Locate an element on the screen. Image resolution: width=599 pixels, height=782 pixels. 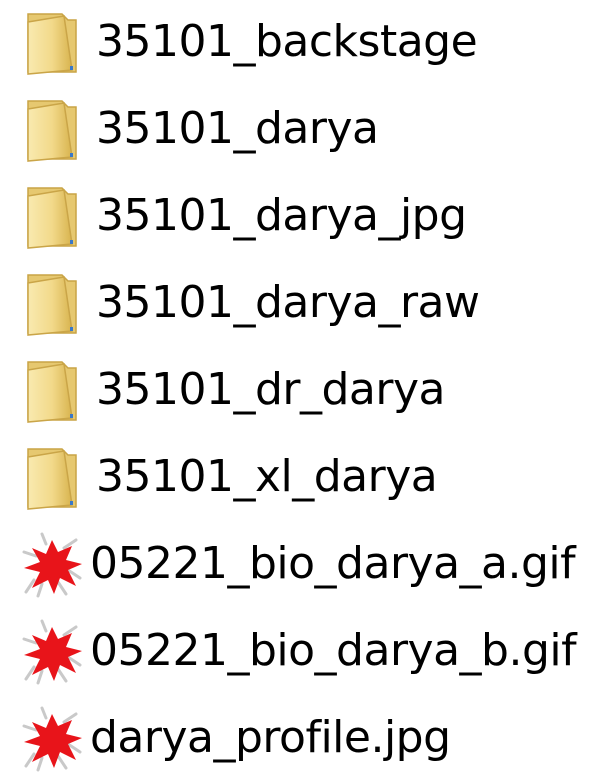
file-item-image: 05221_bio_darya_a.gif is located at coordinates (299, 565).